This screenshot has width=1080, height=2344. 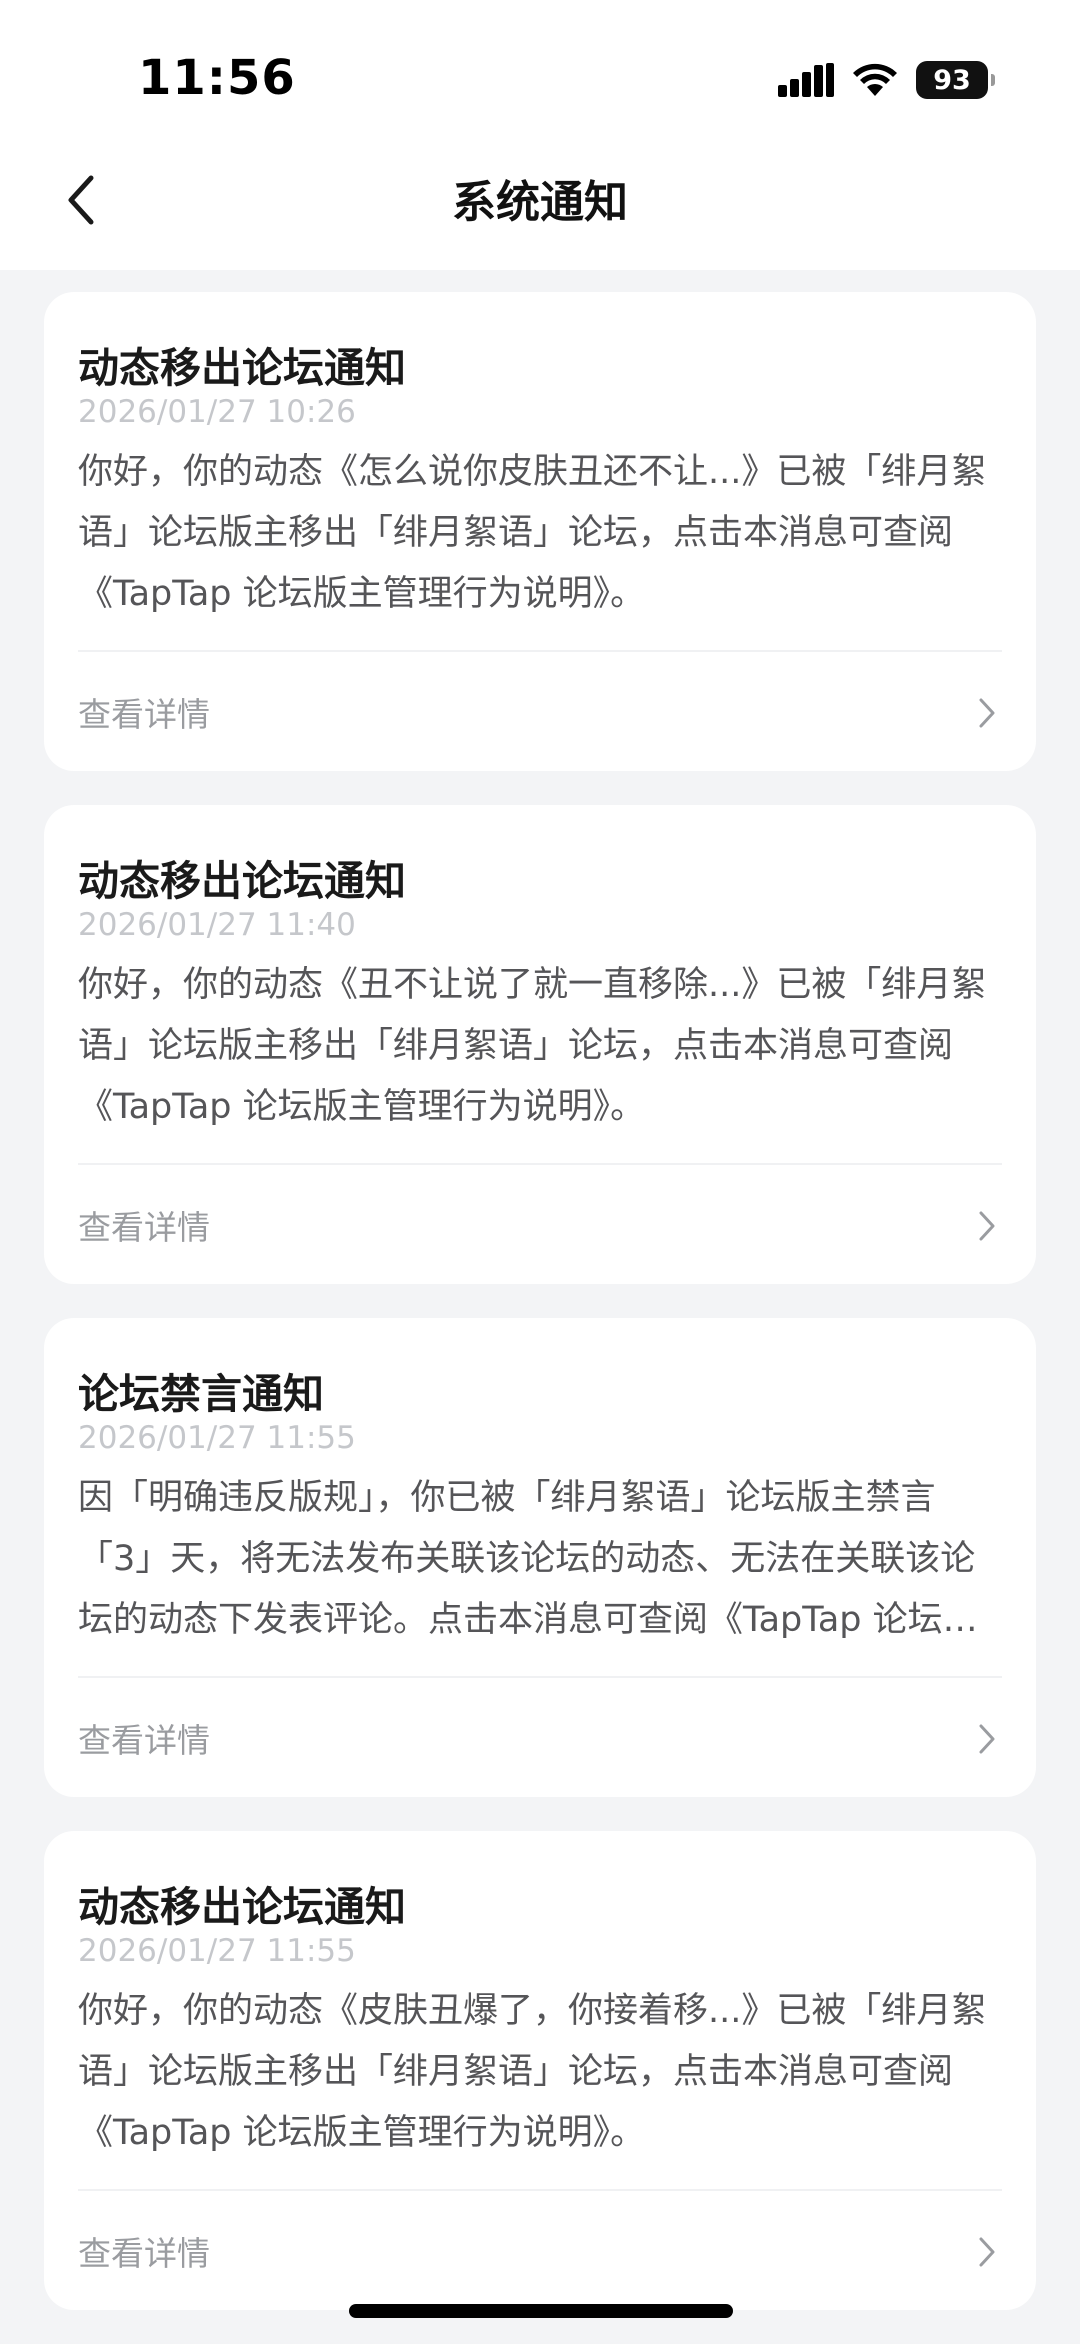 I want to click on navigation-bar: 系统通知, so click(x=540, y=210).